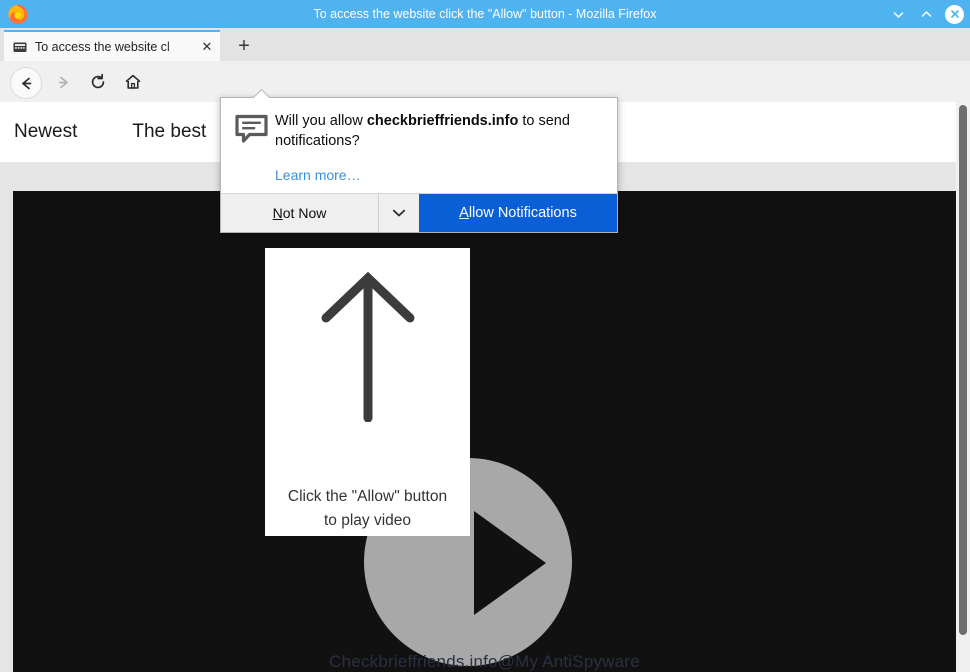 Image resolution: width=970 pixels, height=672 pixels. What do you see at coordinates (510, 563) in the screenshot?
I see `play-triangle` at bounding box center [510, 563].